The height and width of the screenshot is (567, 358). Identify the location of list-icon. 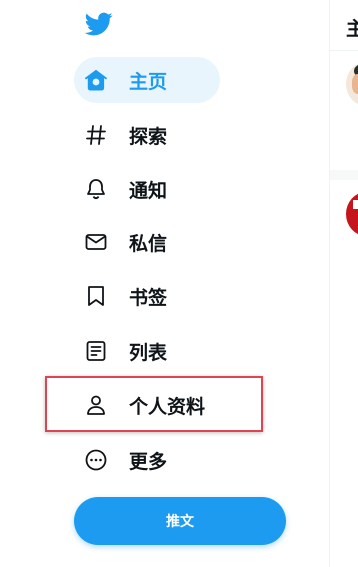
(96, 351).